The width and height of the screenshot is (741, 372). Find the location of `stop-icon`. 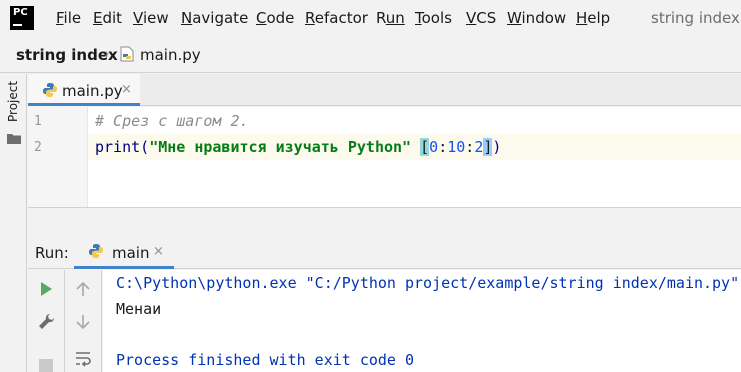

stop-icon is located at coordinates (46, 364).